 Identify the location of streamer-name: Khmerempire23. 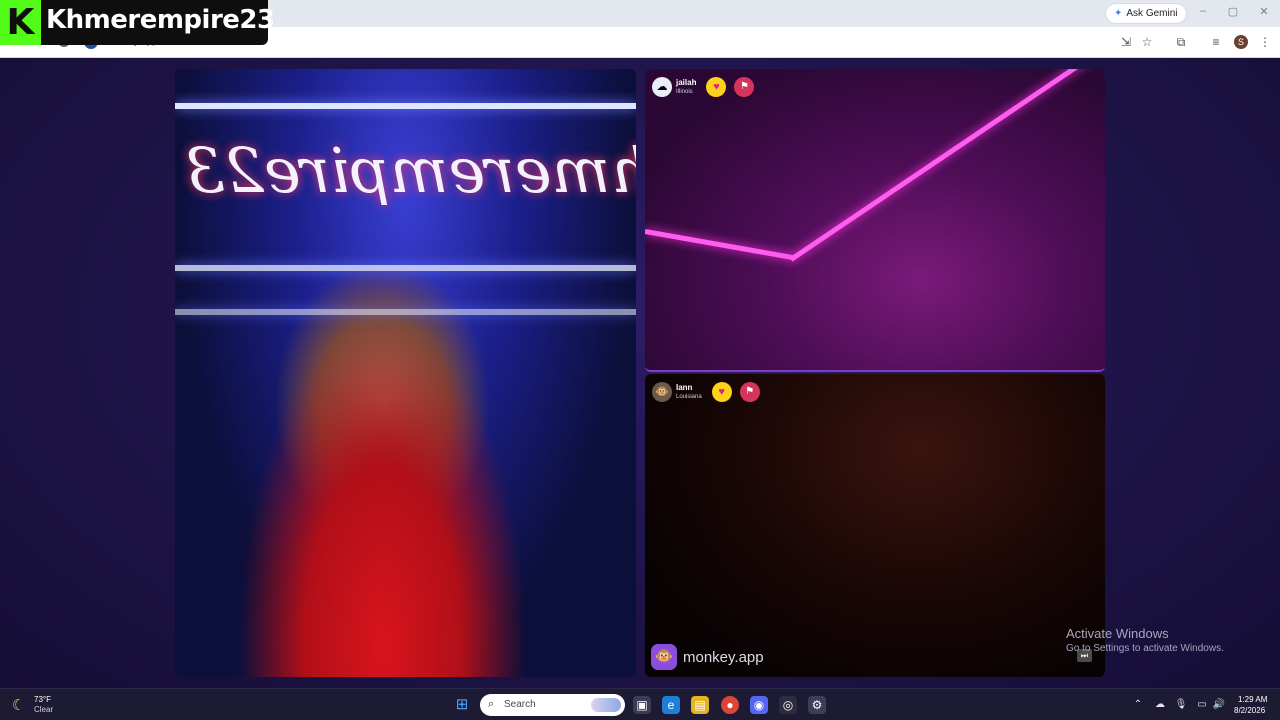
(160, 20).